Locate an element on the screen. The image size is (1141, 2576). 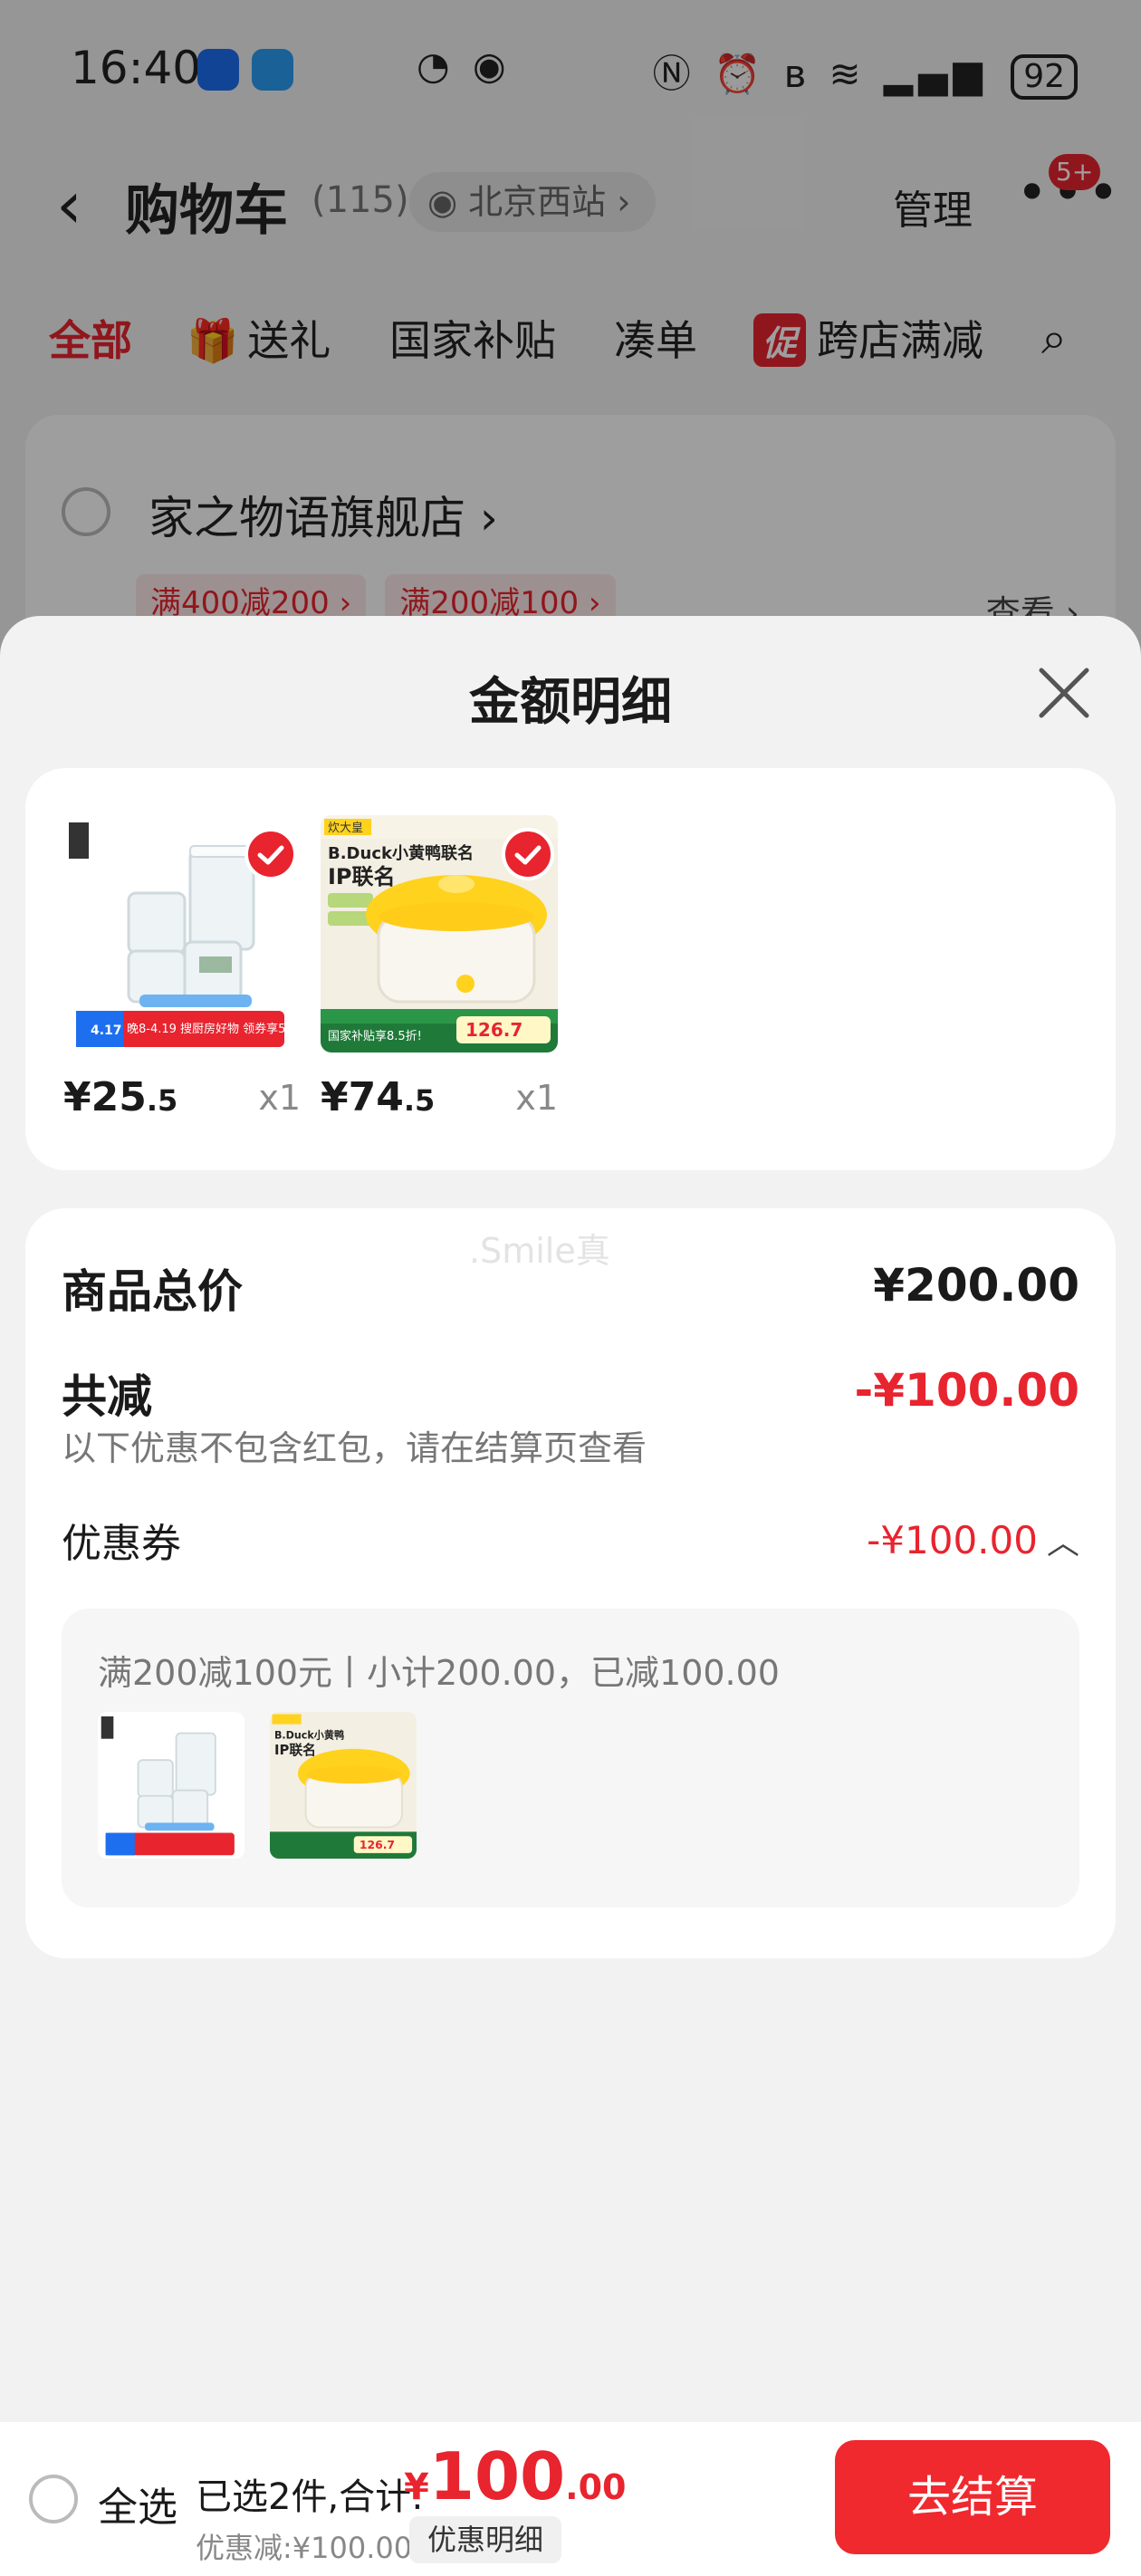
select-all-label: 全选 is located at coordinates (137, 2504).